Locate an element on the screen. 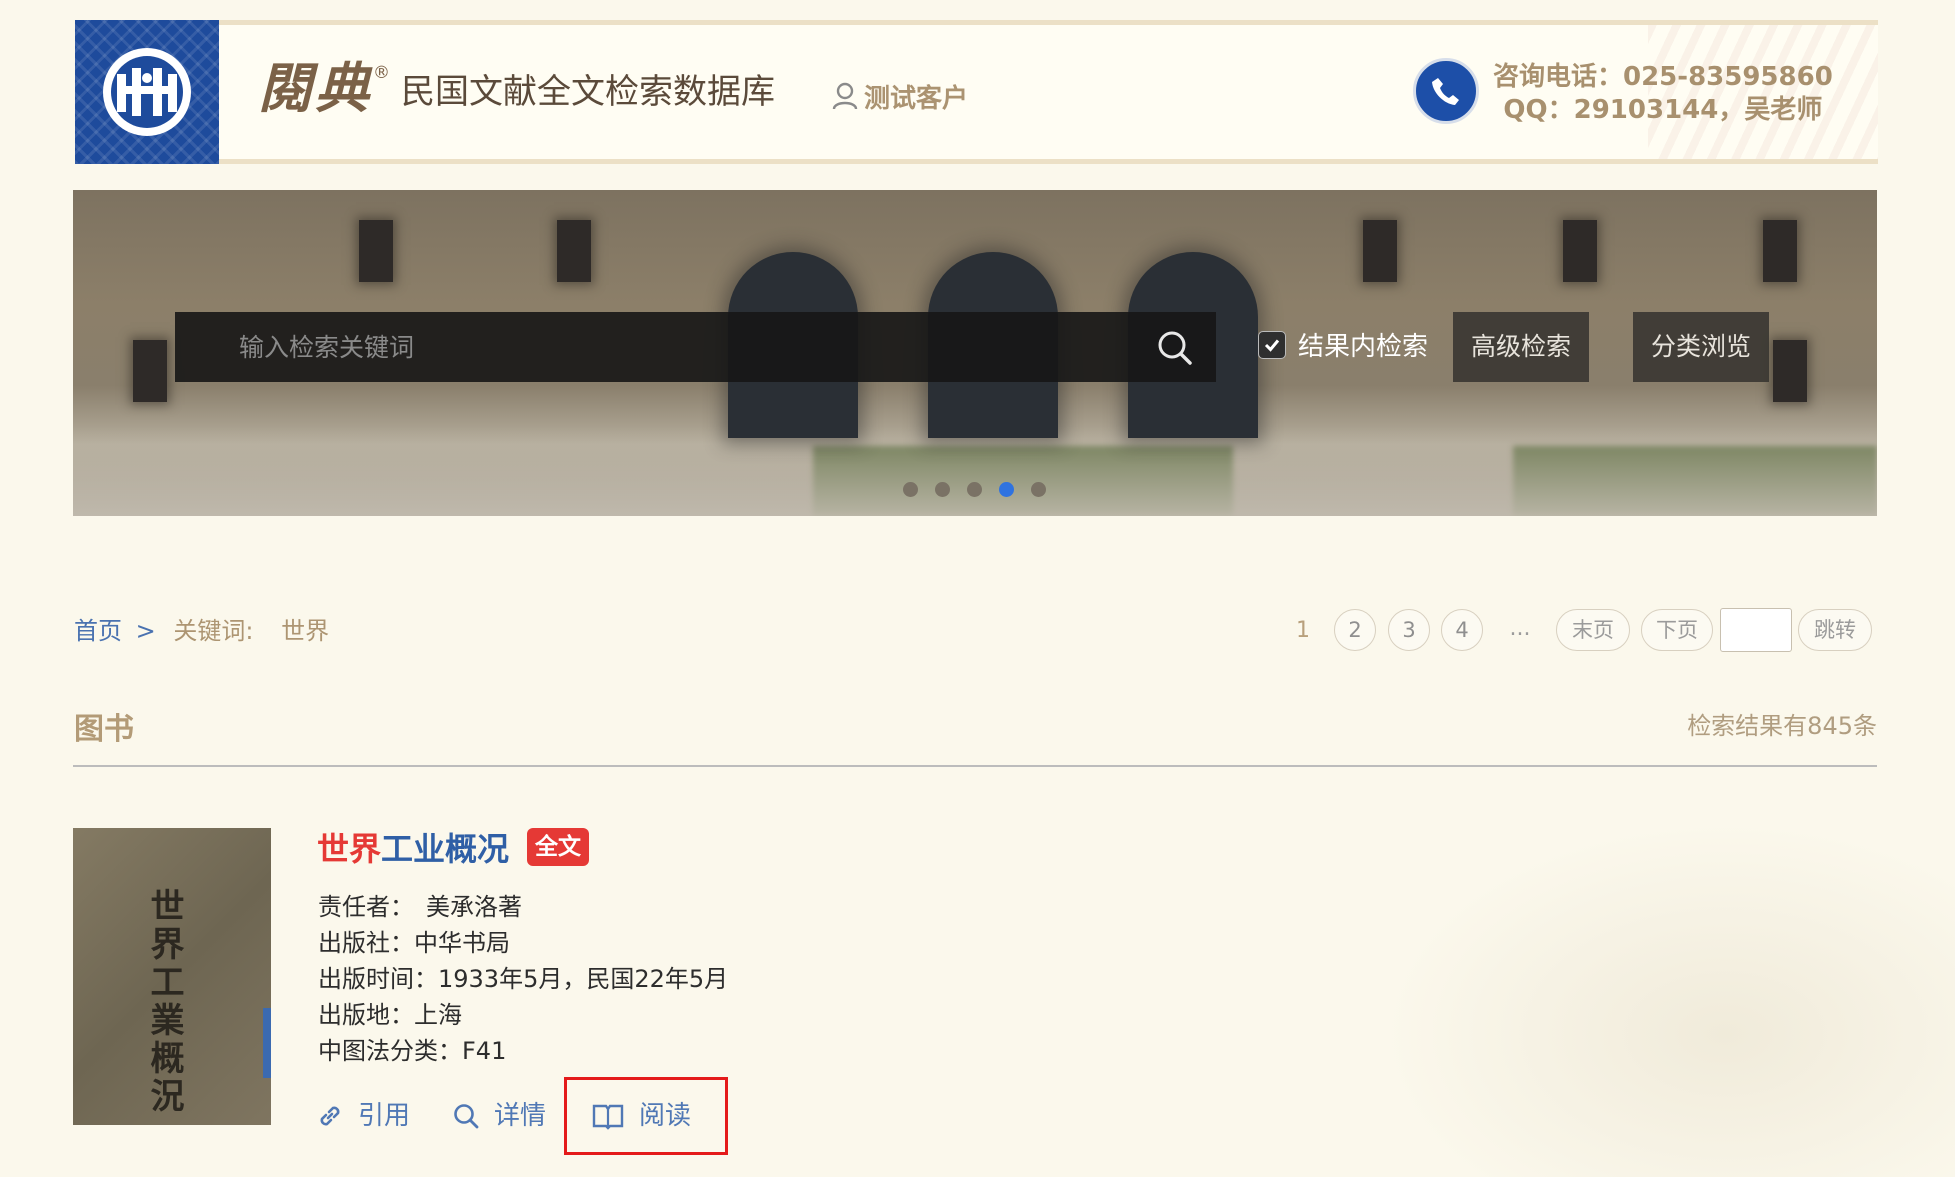 The image size is (1955, 1177). section-title: 图书 is located at coordinates (104, 729).